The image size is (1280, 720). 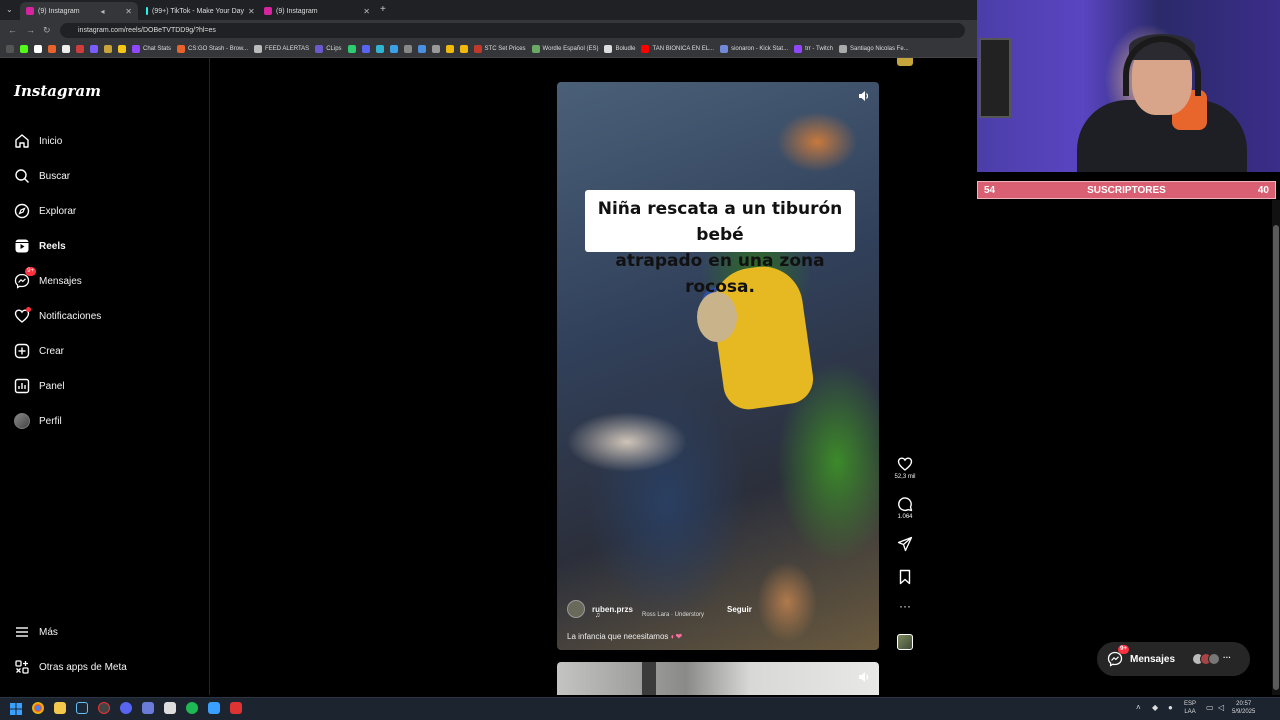 I want to click on save-button, so click(x=905, y=578).